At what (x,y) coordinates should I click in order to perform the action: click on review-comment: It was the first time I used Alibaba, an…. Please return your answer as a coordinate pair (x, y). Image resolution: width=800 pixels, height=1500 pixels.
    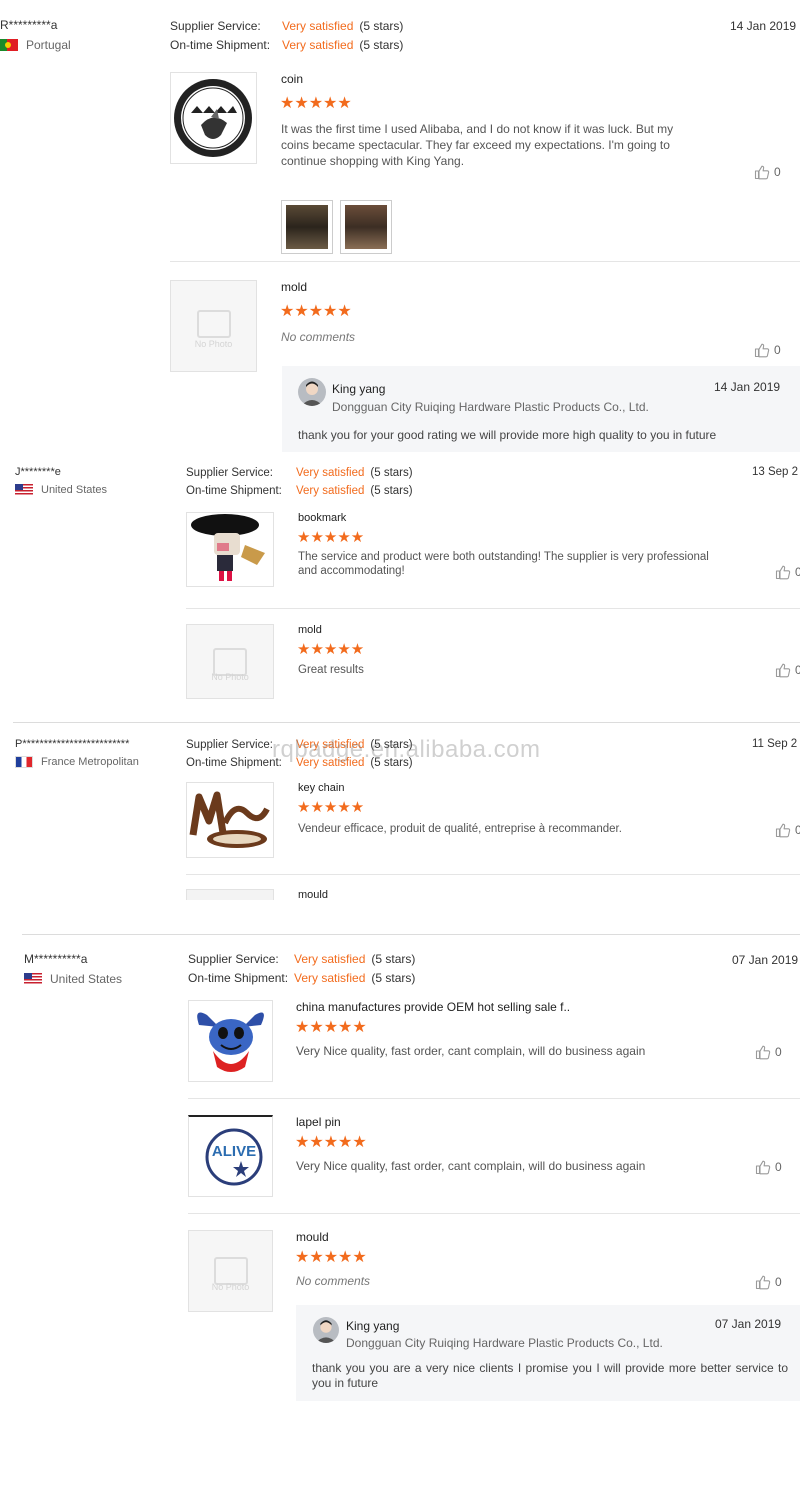
    Looking at the image, I should click on (477, 145).